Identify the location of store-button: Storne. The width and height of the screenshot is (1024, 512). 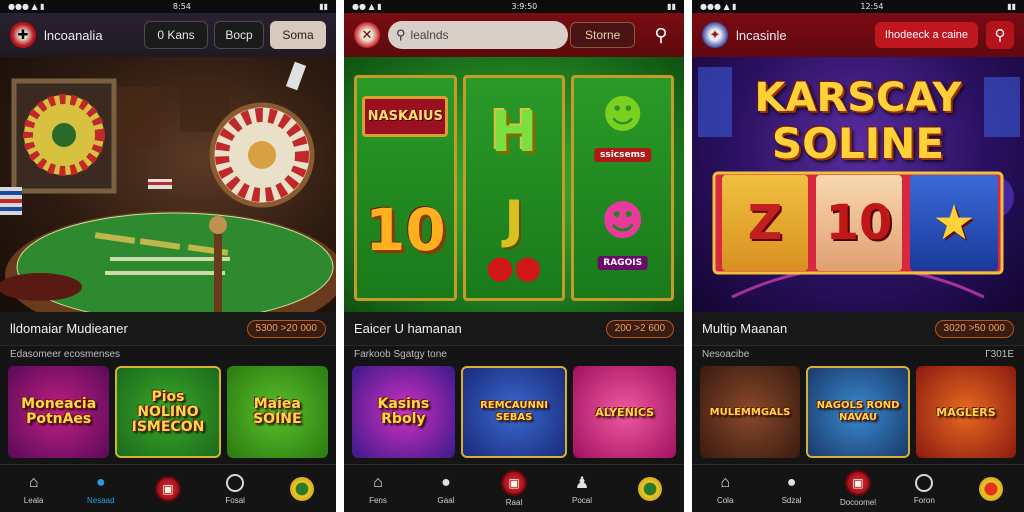
(603, 35).